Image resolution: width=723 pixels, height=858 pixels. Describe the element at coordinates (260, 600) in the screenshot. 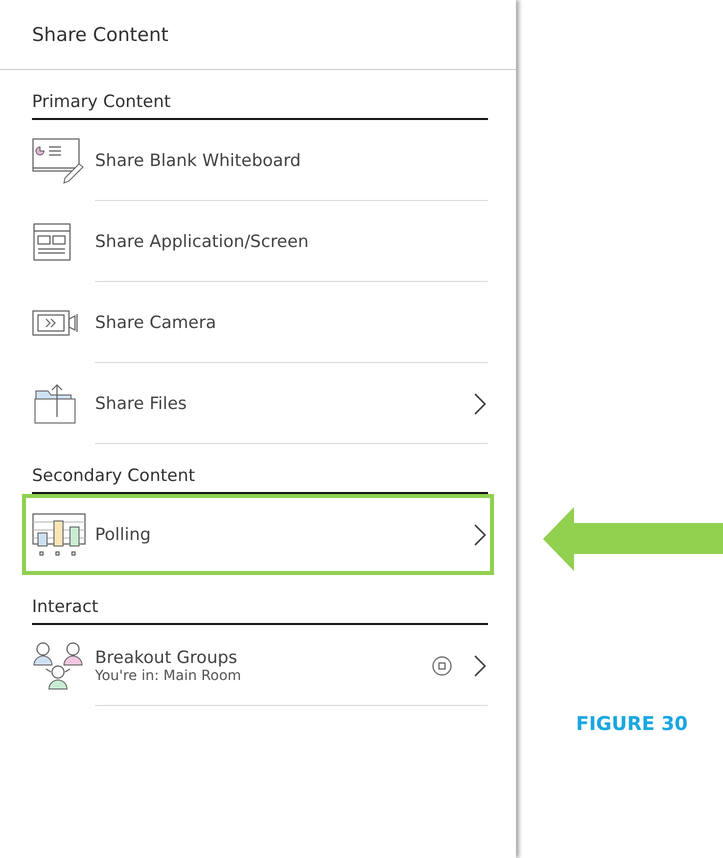

I see `section-heading: Interact` at that location.